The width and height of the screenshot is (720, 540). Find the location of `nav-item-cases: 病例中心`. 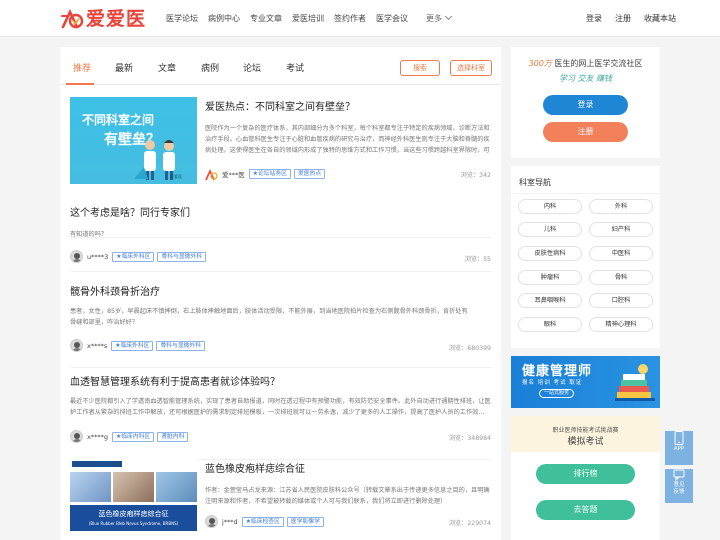

nav-item-cases: 病例中心 is located at coordinates (224, 18).